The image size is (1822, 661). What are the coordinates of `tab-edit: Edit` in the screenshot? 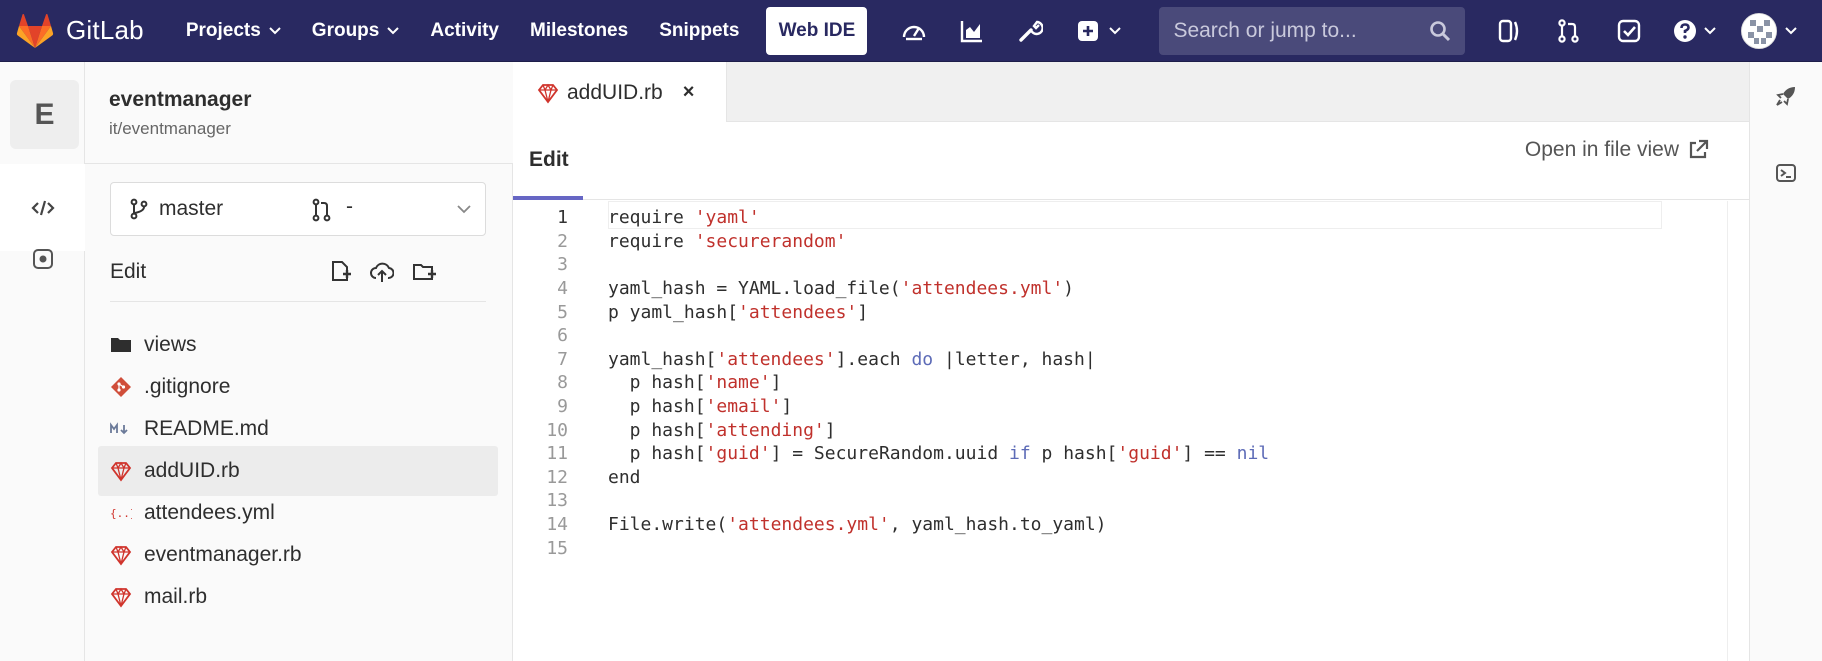 It's located at (549, 160).